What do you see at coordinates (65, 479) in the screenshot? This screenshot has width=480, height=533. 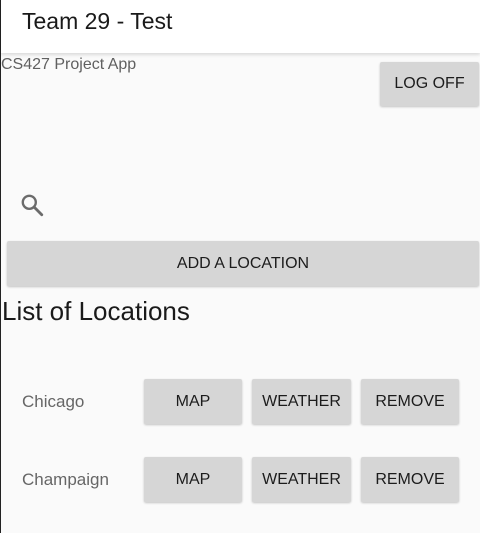 I see `location-name: Champaign` at bounding box center [65, 479].